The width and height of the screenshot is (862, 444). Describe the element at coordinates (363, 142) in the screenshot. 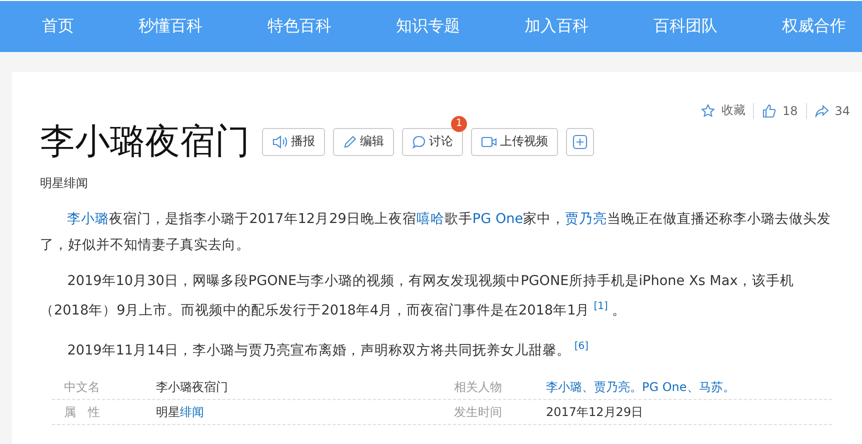

I see `tool-button: 编辑` at that location.